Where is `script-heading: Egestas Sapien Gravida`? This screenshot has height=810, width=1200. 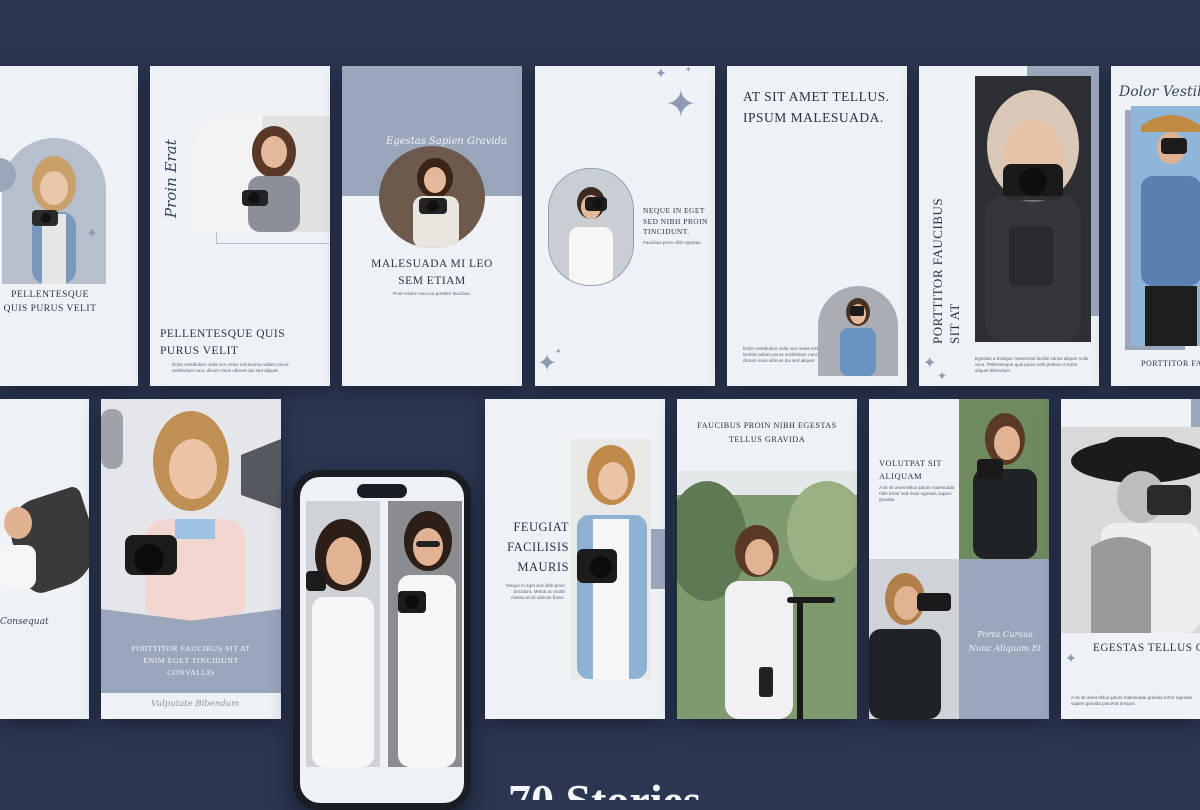
script-heading: Egestas Sapien Gravida is located at coordinates (446, 141).